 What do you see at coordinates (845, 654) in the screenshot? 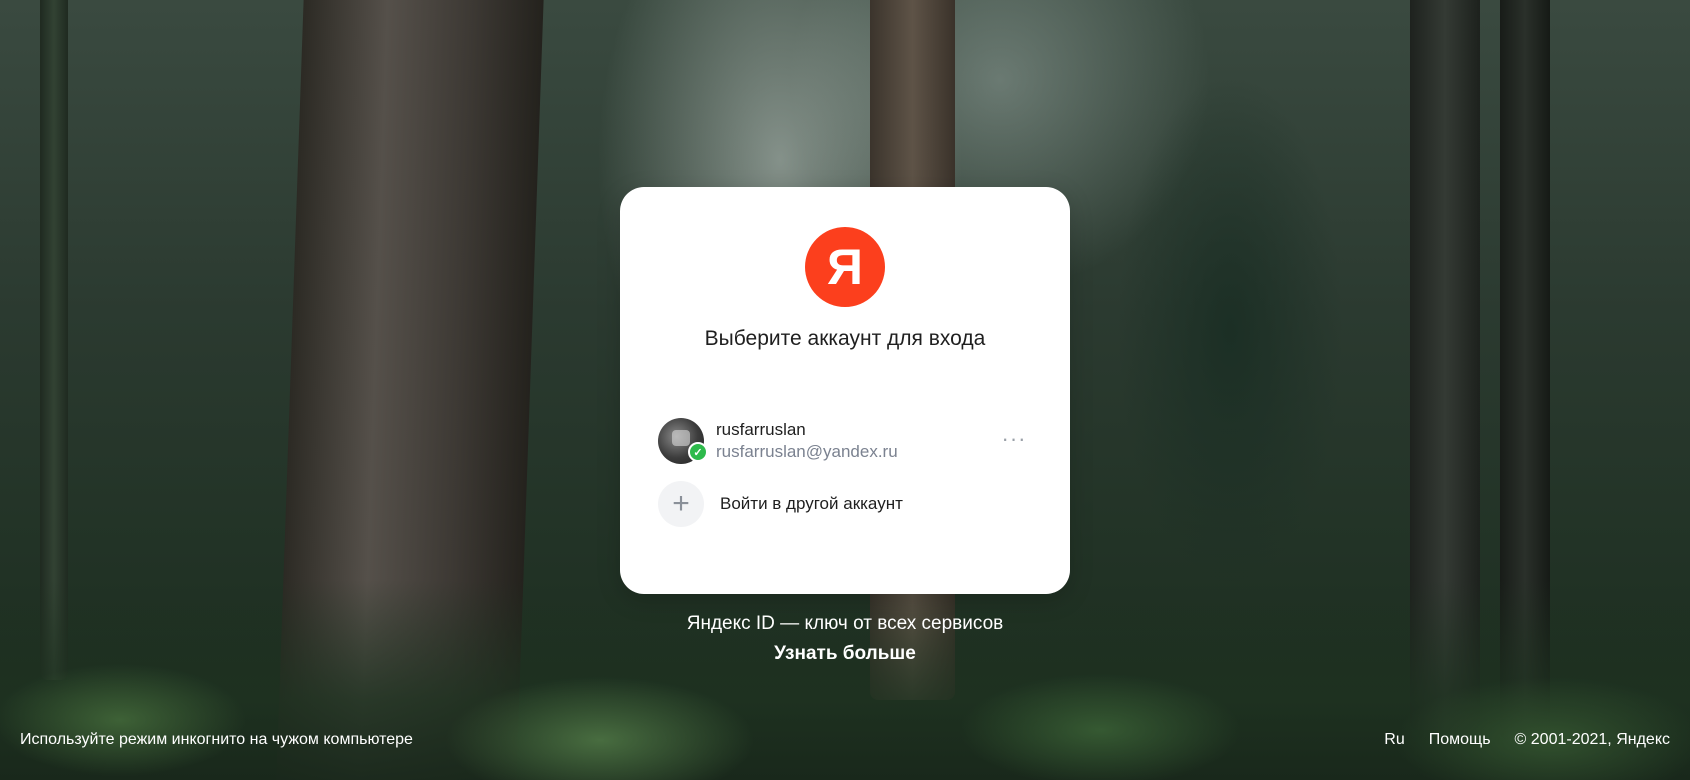
I see `learn-more-link: Узнать больше` at bounding box center [845, 654].